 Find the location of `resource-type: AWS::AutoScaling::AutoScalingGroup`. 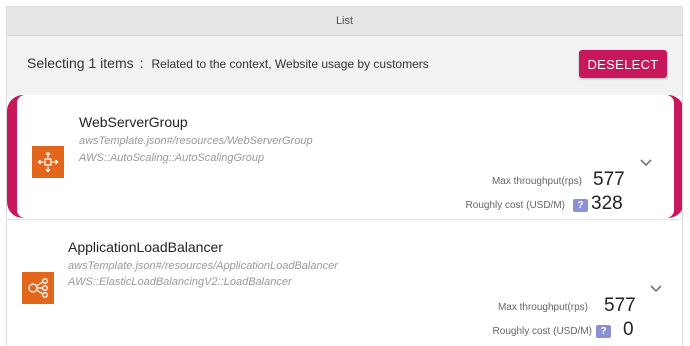

resource-type: AWS::AutoScaling::AutoScalingGroup is located at coordinates (172, 158).